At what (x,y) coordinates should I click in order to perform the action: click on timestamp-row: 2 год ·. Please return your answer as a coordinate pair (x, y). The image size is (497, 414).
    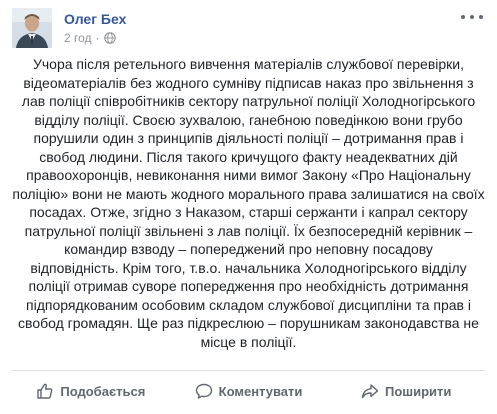
    Looking at the image, I should click on (95, 38).